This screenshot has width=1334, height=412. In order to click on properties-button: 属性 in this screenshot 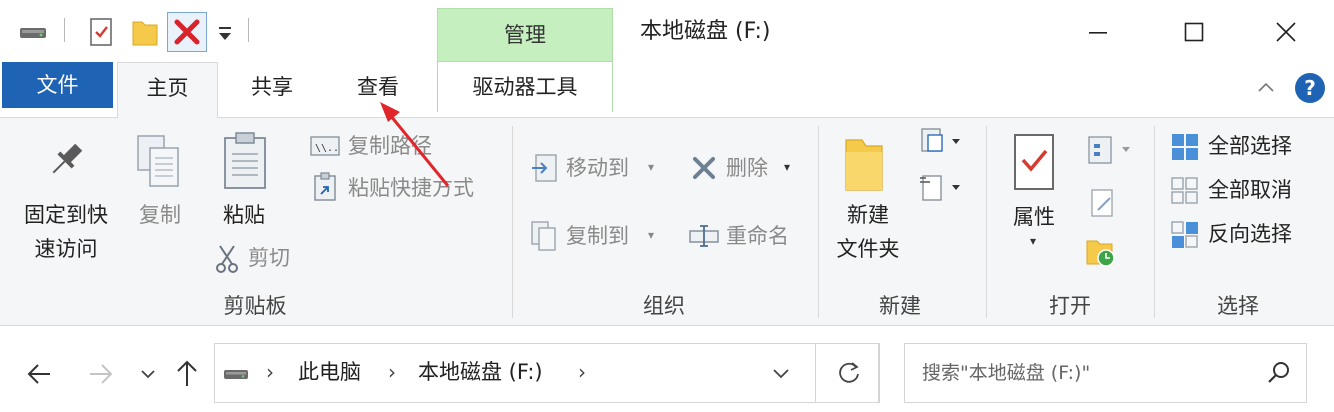, I will do `click(1034, 217)`.